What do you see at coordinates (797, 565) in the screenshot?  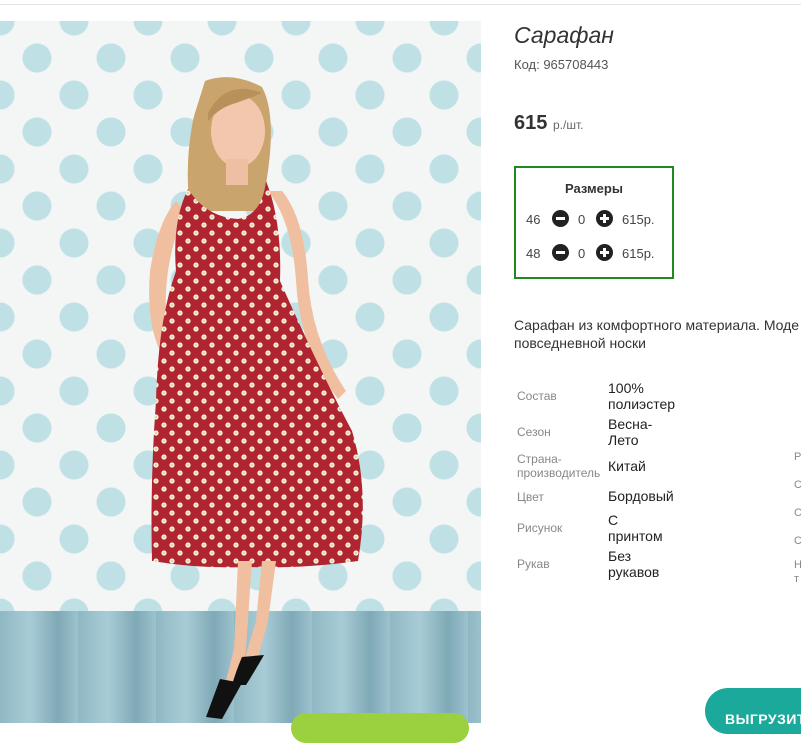 I see `cropped-text: Н` at bounding box center [797, 565].